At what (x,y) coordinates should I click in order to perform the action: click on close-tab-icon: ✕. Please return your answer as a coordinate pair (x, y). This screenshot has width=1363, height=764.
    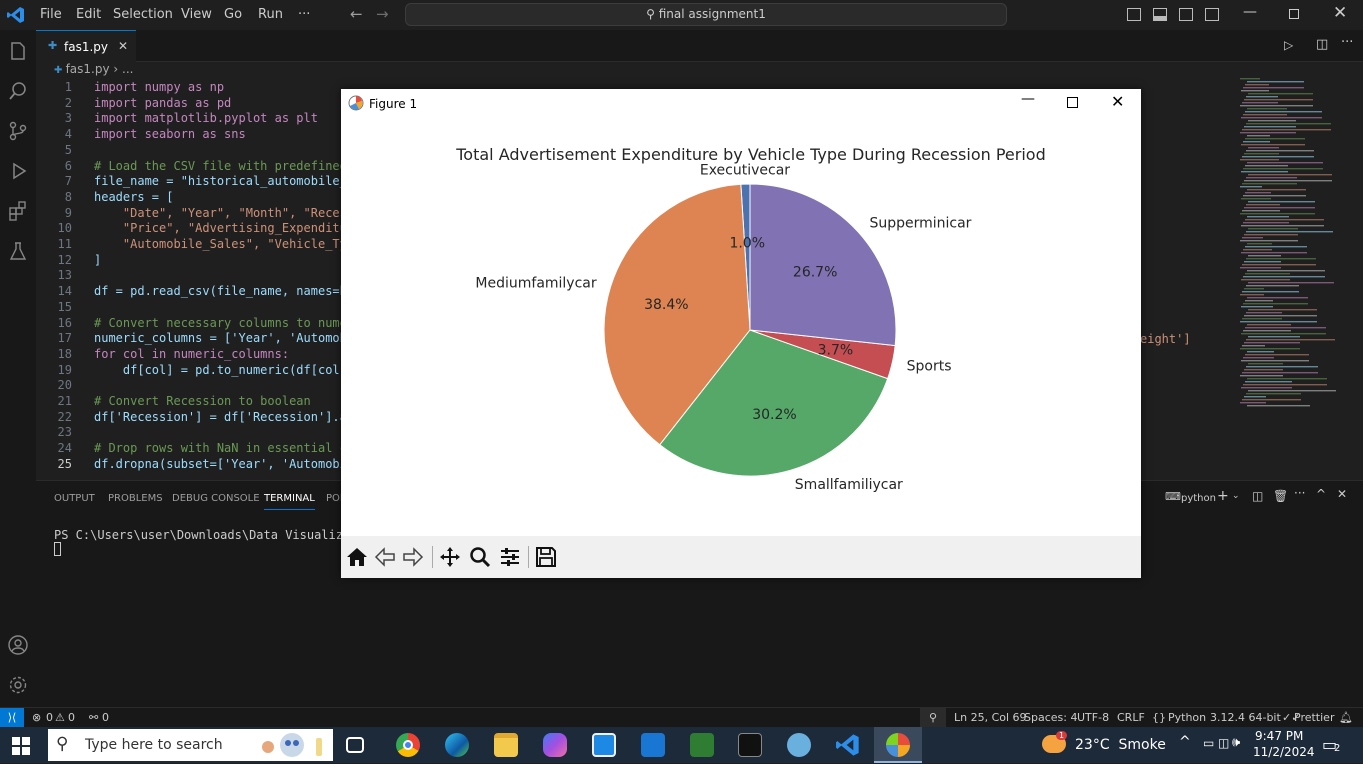
    Looking at the image, I should click on (123, 46).